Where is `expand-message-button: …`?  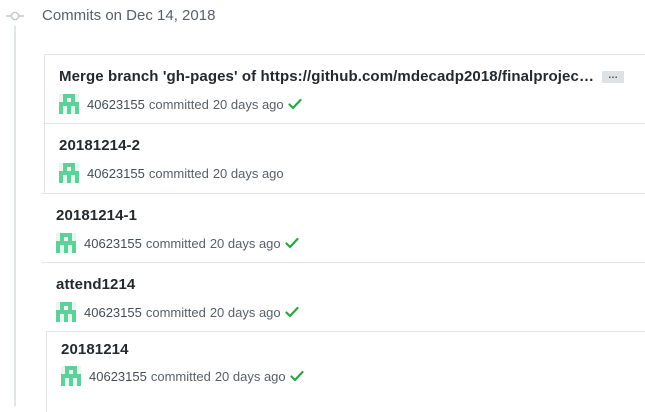
expand-message-button: … is located at coordinates (613, 76).